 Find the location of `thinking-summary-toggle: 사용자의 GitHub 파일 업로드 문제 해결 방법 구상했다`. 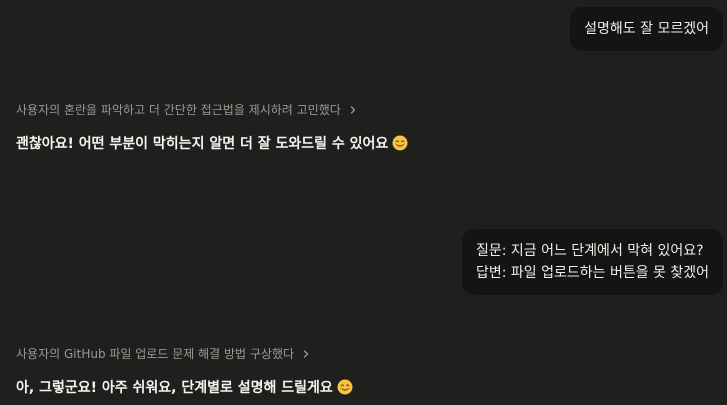

thinking-summary-toggle: 사용자의 GitHub 파일 업로드 문제 해결 방법 구상했다 is located at coordinates (164, 354).